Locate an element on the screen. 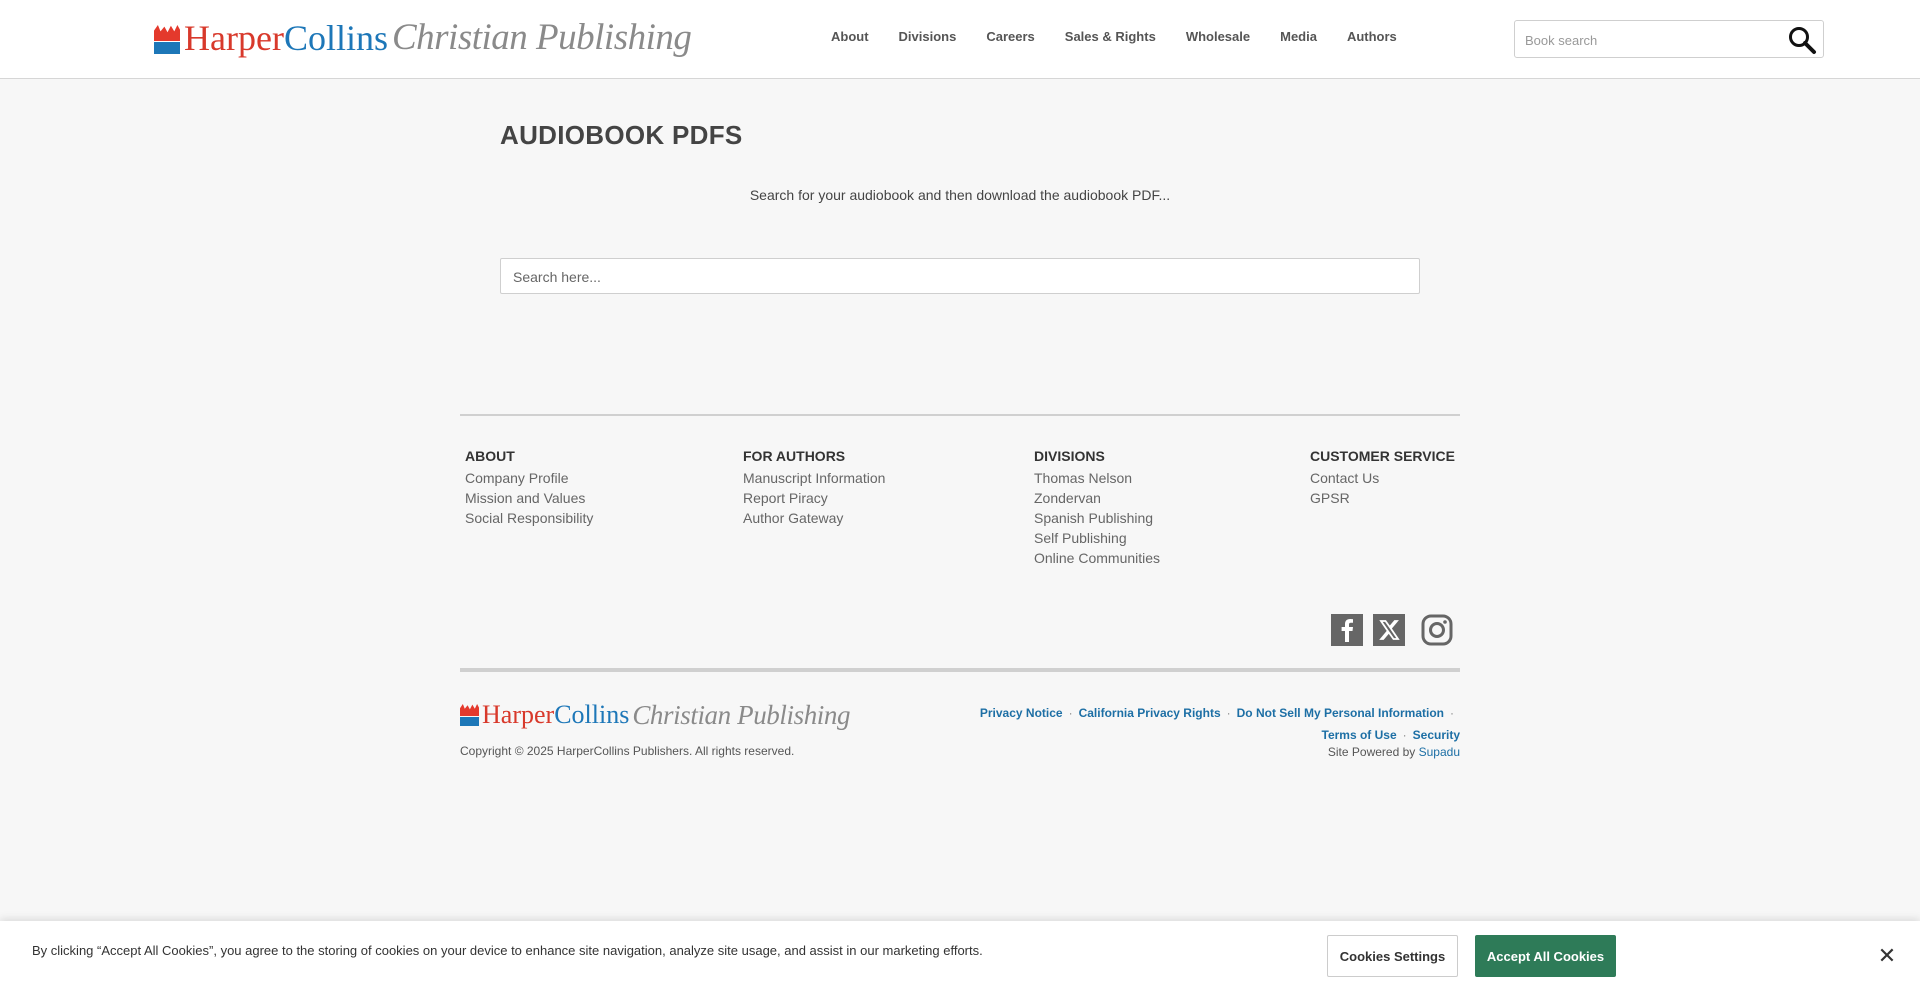 This screenshot has width=1920, height=993. privacy-notice-link: Privacy Notice is located at coordinates (1021, 713).